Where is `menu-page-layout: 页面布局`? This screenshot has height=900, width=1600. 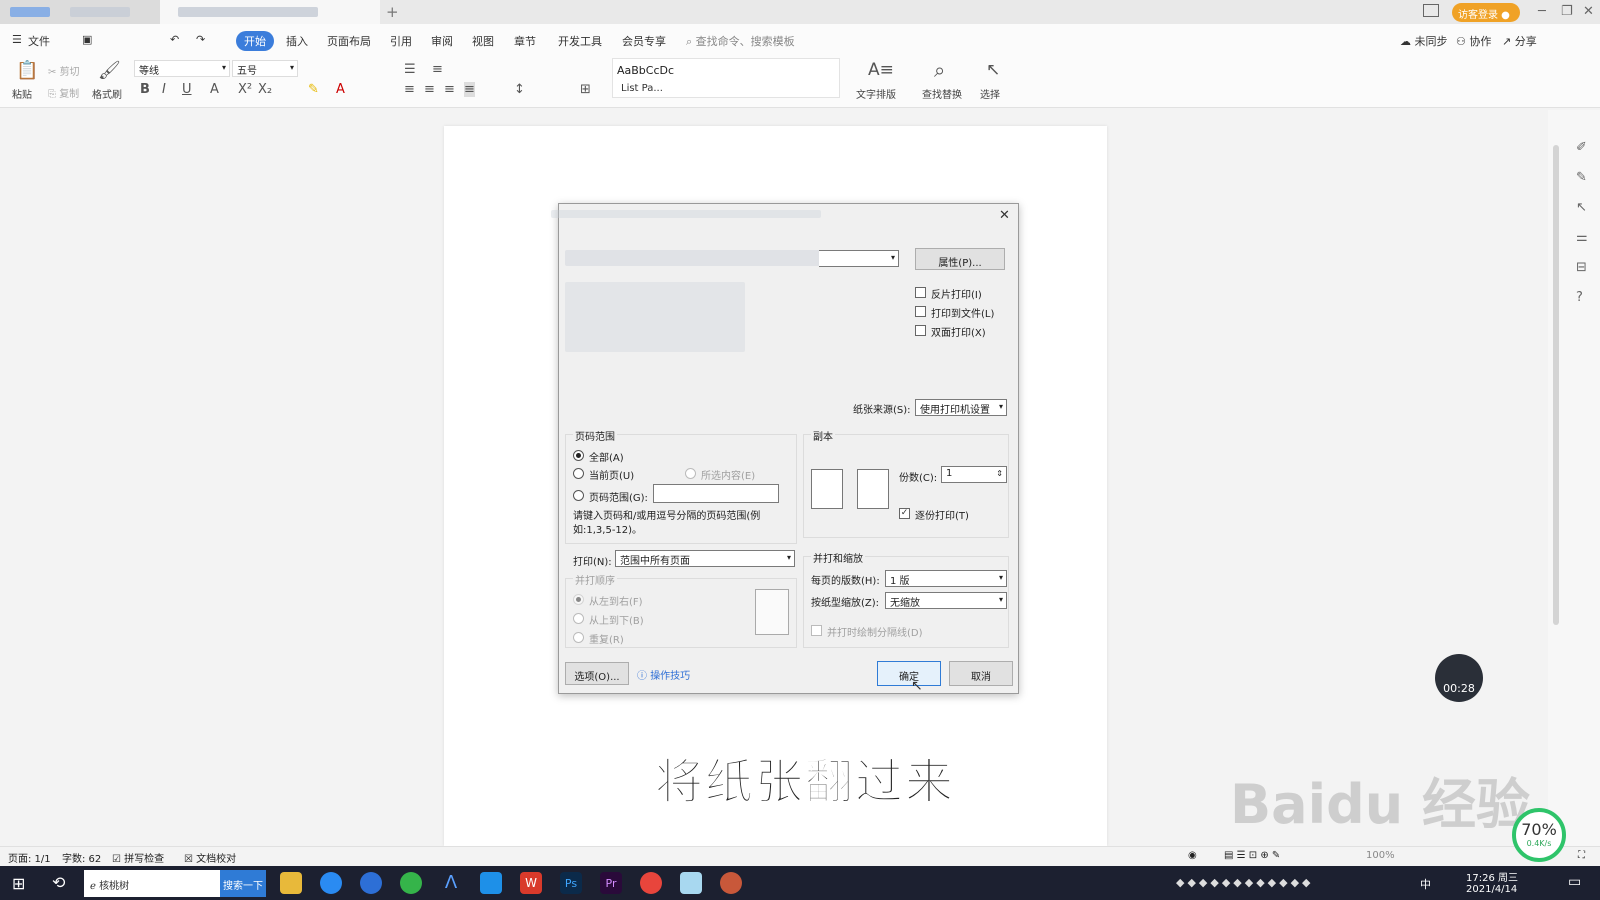 menu-page-layout: 页面布局 is located at coordinates (349, 41).